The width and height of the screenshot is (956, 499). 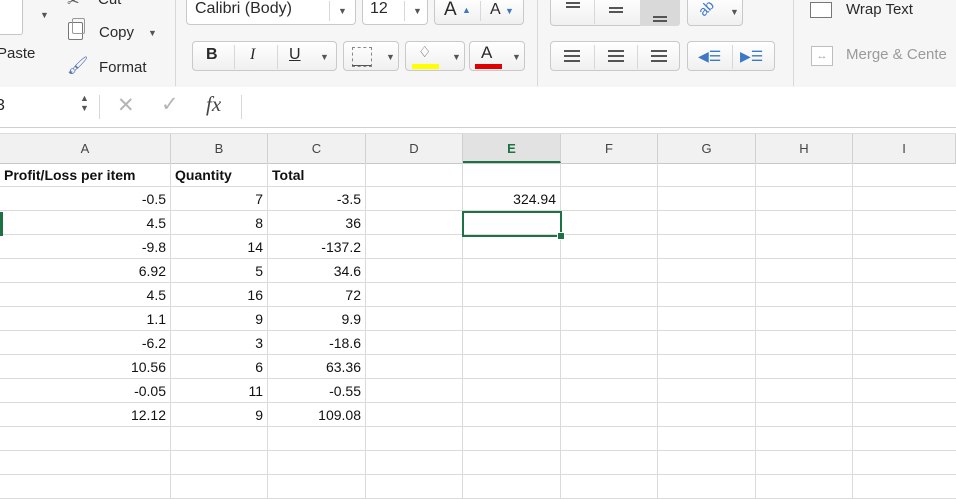 I want to click on cell-d12, so click(x=414, y=439).